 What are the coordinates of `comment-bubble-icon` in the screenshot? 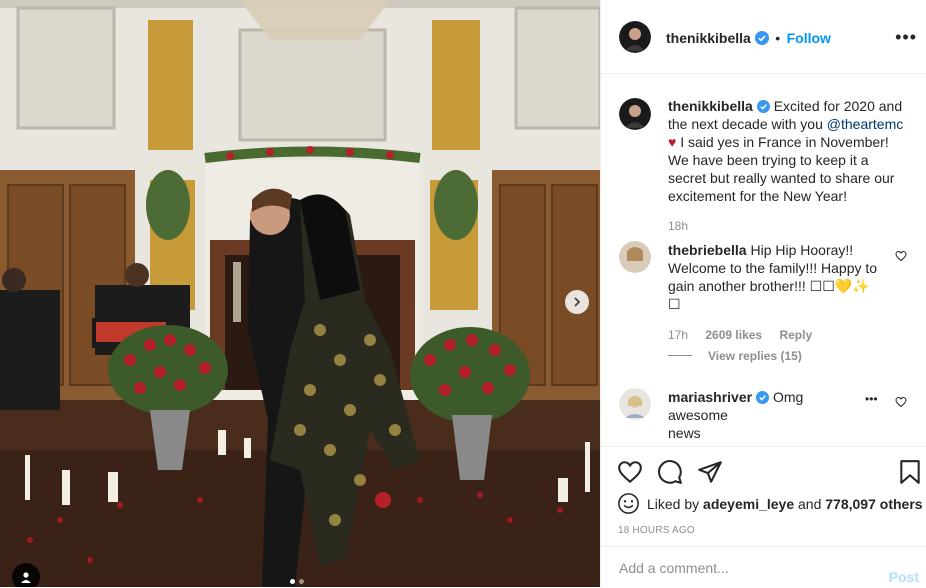 It's located at (670, 472).